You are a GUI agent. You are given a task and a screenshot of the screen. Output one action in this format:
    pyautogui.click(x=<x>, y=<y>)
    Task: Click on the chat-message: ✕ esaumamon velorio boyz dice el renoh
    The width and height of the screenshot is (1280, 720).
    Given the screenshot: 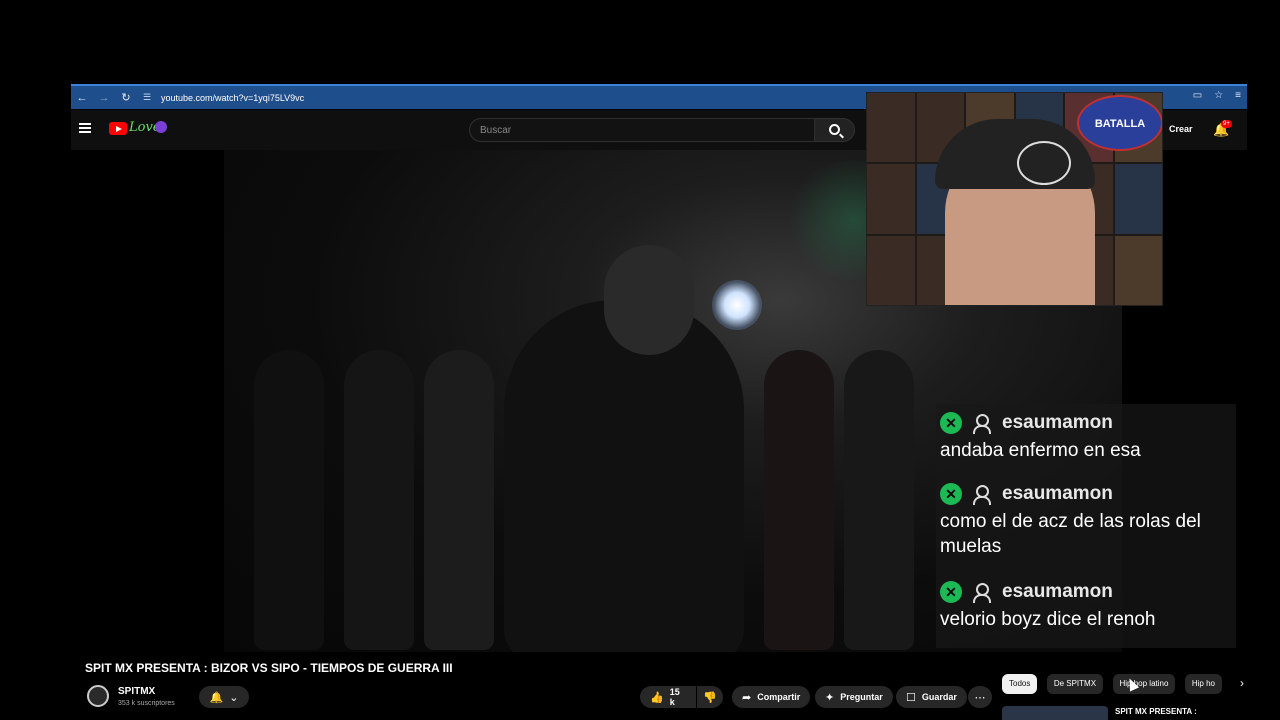 What is the action you would take?
    pyautogui.click(x=1047, y=604)
    